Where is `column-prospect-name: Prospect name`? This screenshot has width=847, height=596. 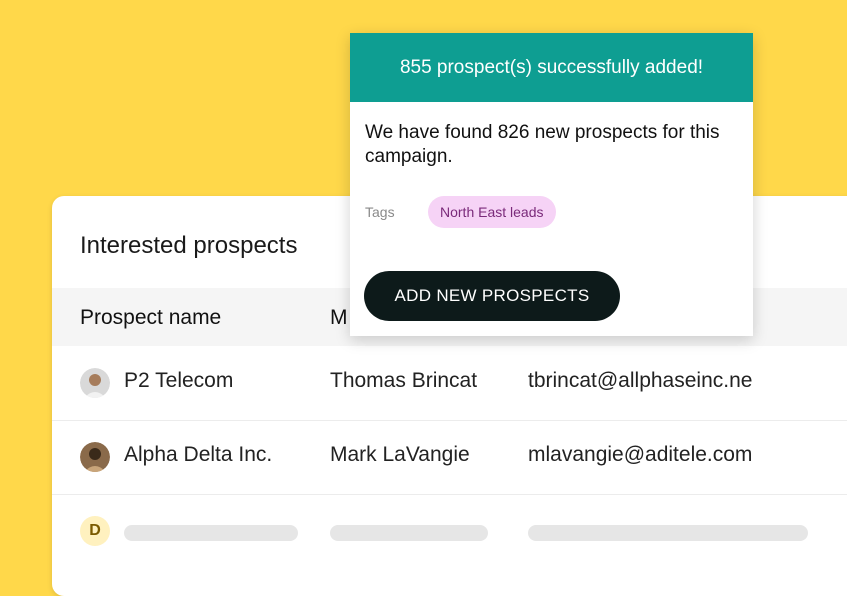 column-prospect-name: Prospect name is located at coordinates (150, 318).